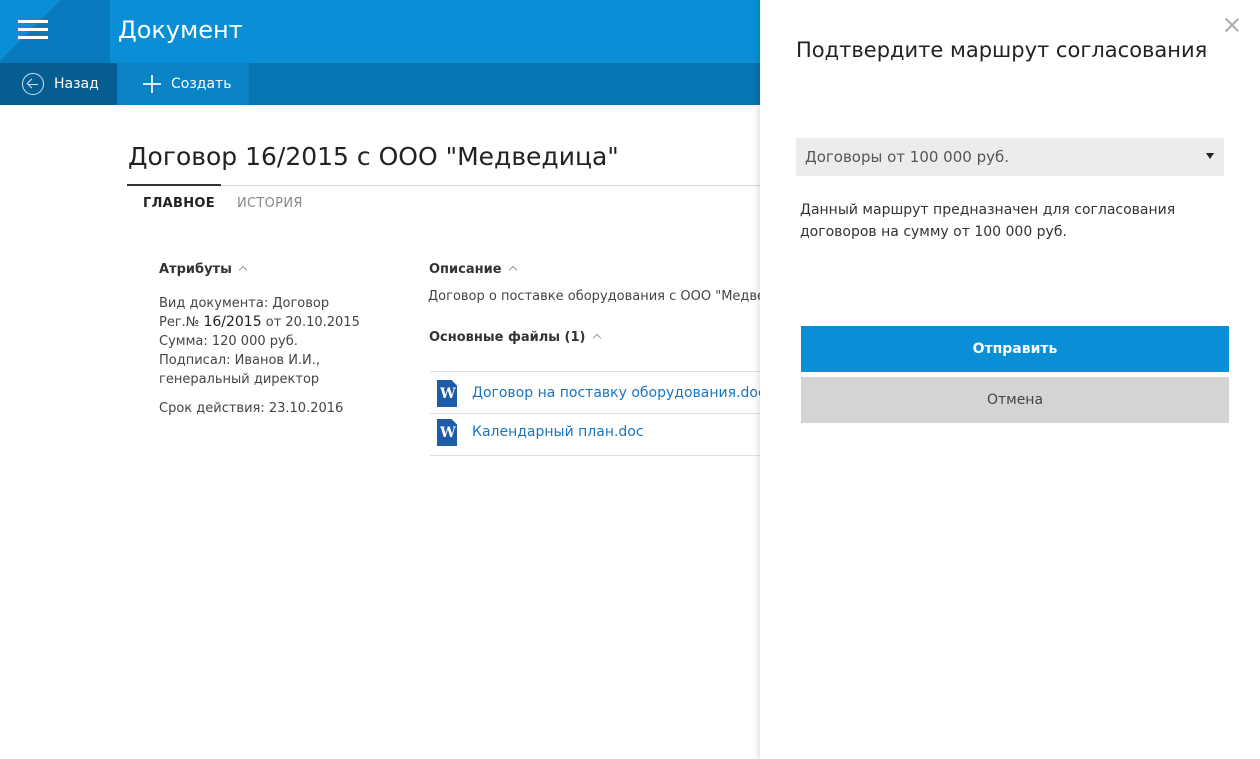  What do you see at coordinates (244, 303) in the screenshot?
I see `attr-doc-type: Вид документа: Договор` at bounding box center [244, 303].